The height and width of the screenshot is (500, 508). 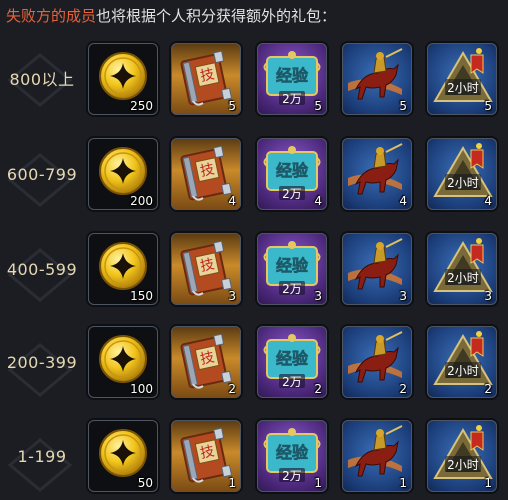 I want to click on skill-book-tile: 技 2, so click(x=206, y=362).